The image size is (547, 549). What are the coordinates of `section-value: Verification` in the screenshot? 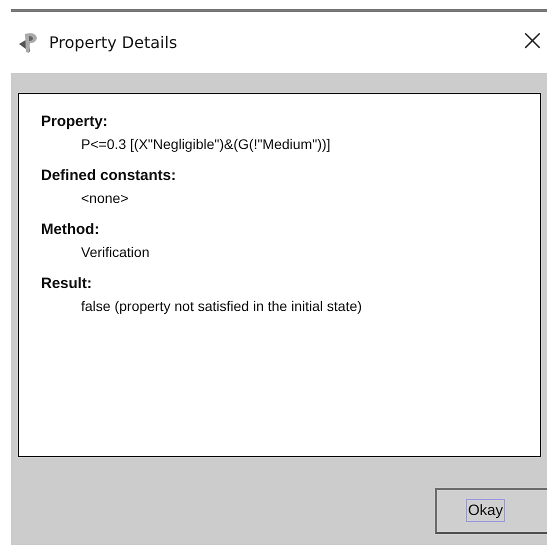 It's located at (115, 252).